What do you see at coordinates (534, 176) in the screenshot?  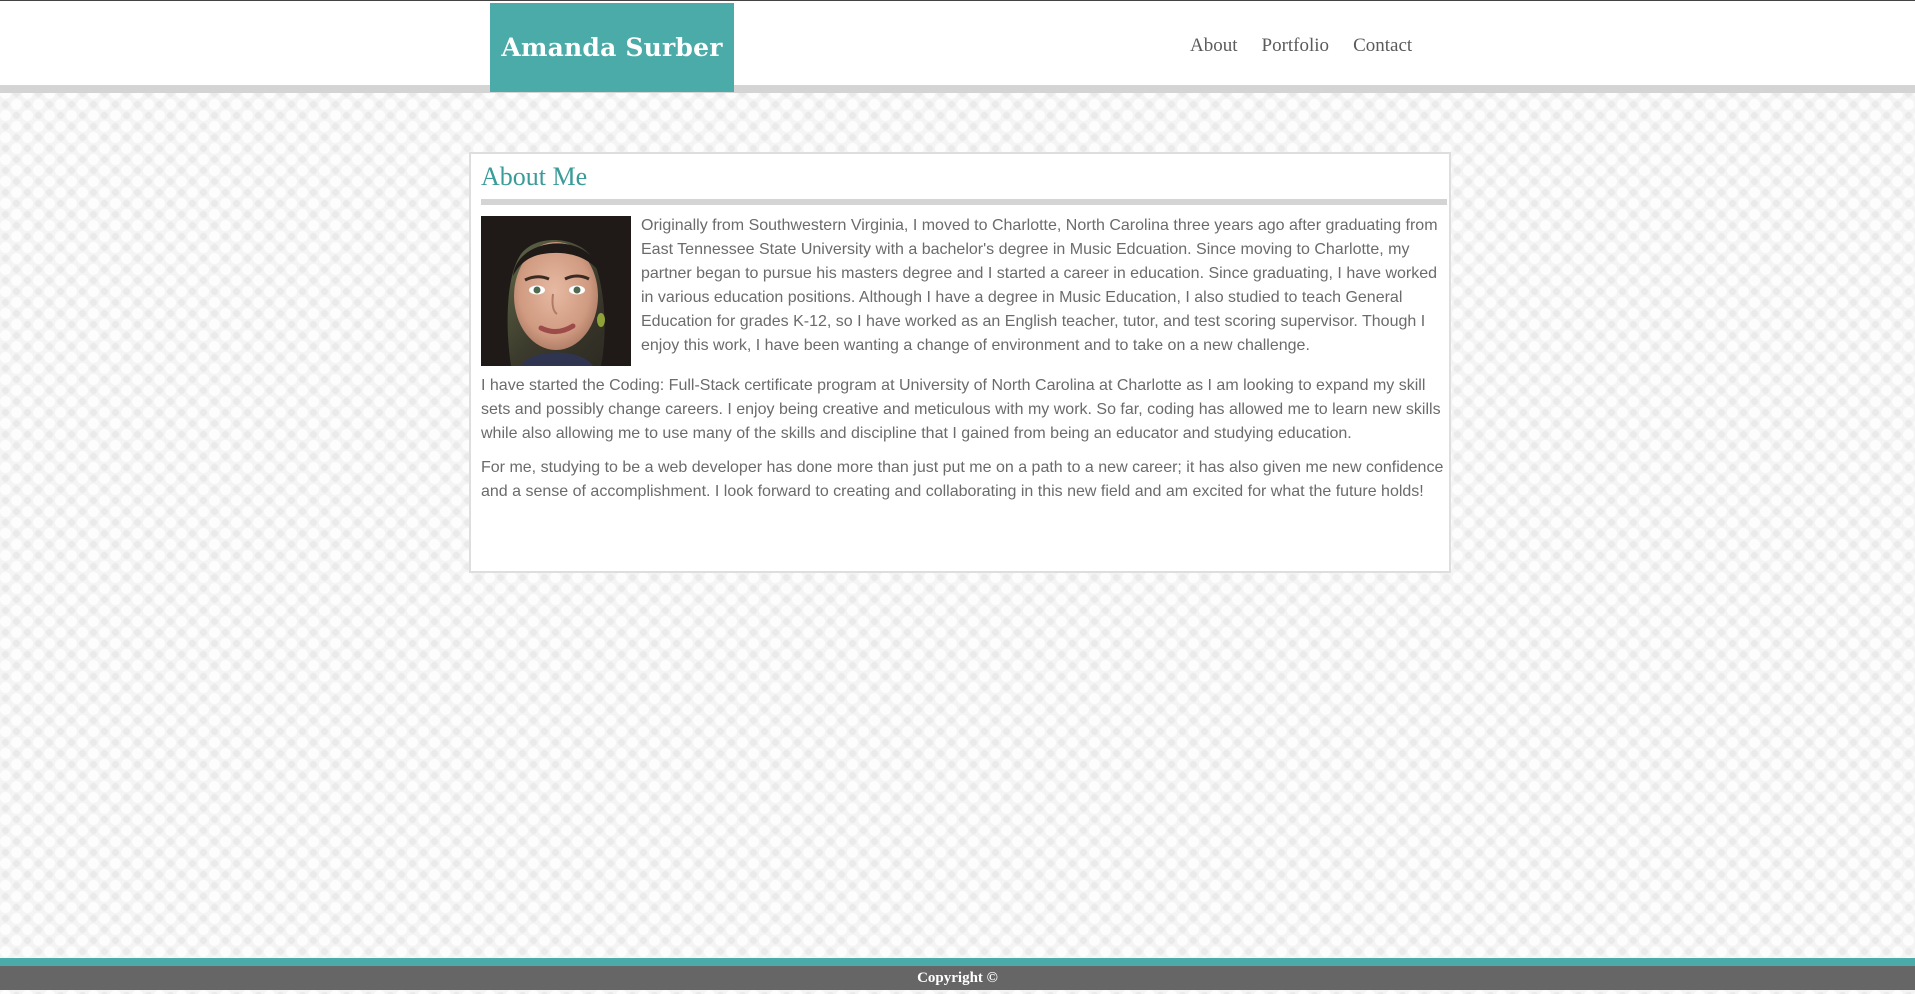 I see `about-title: About Me` at bounding box center [534, 176].